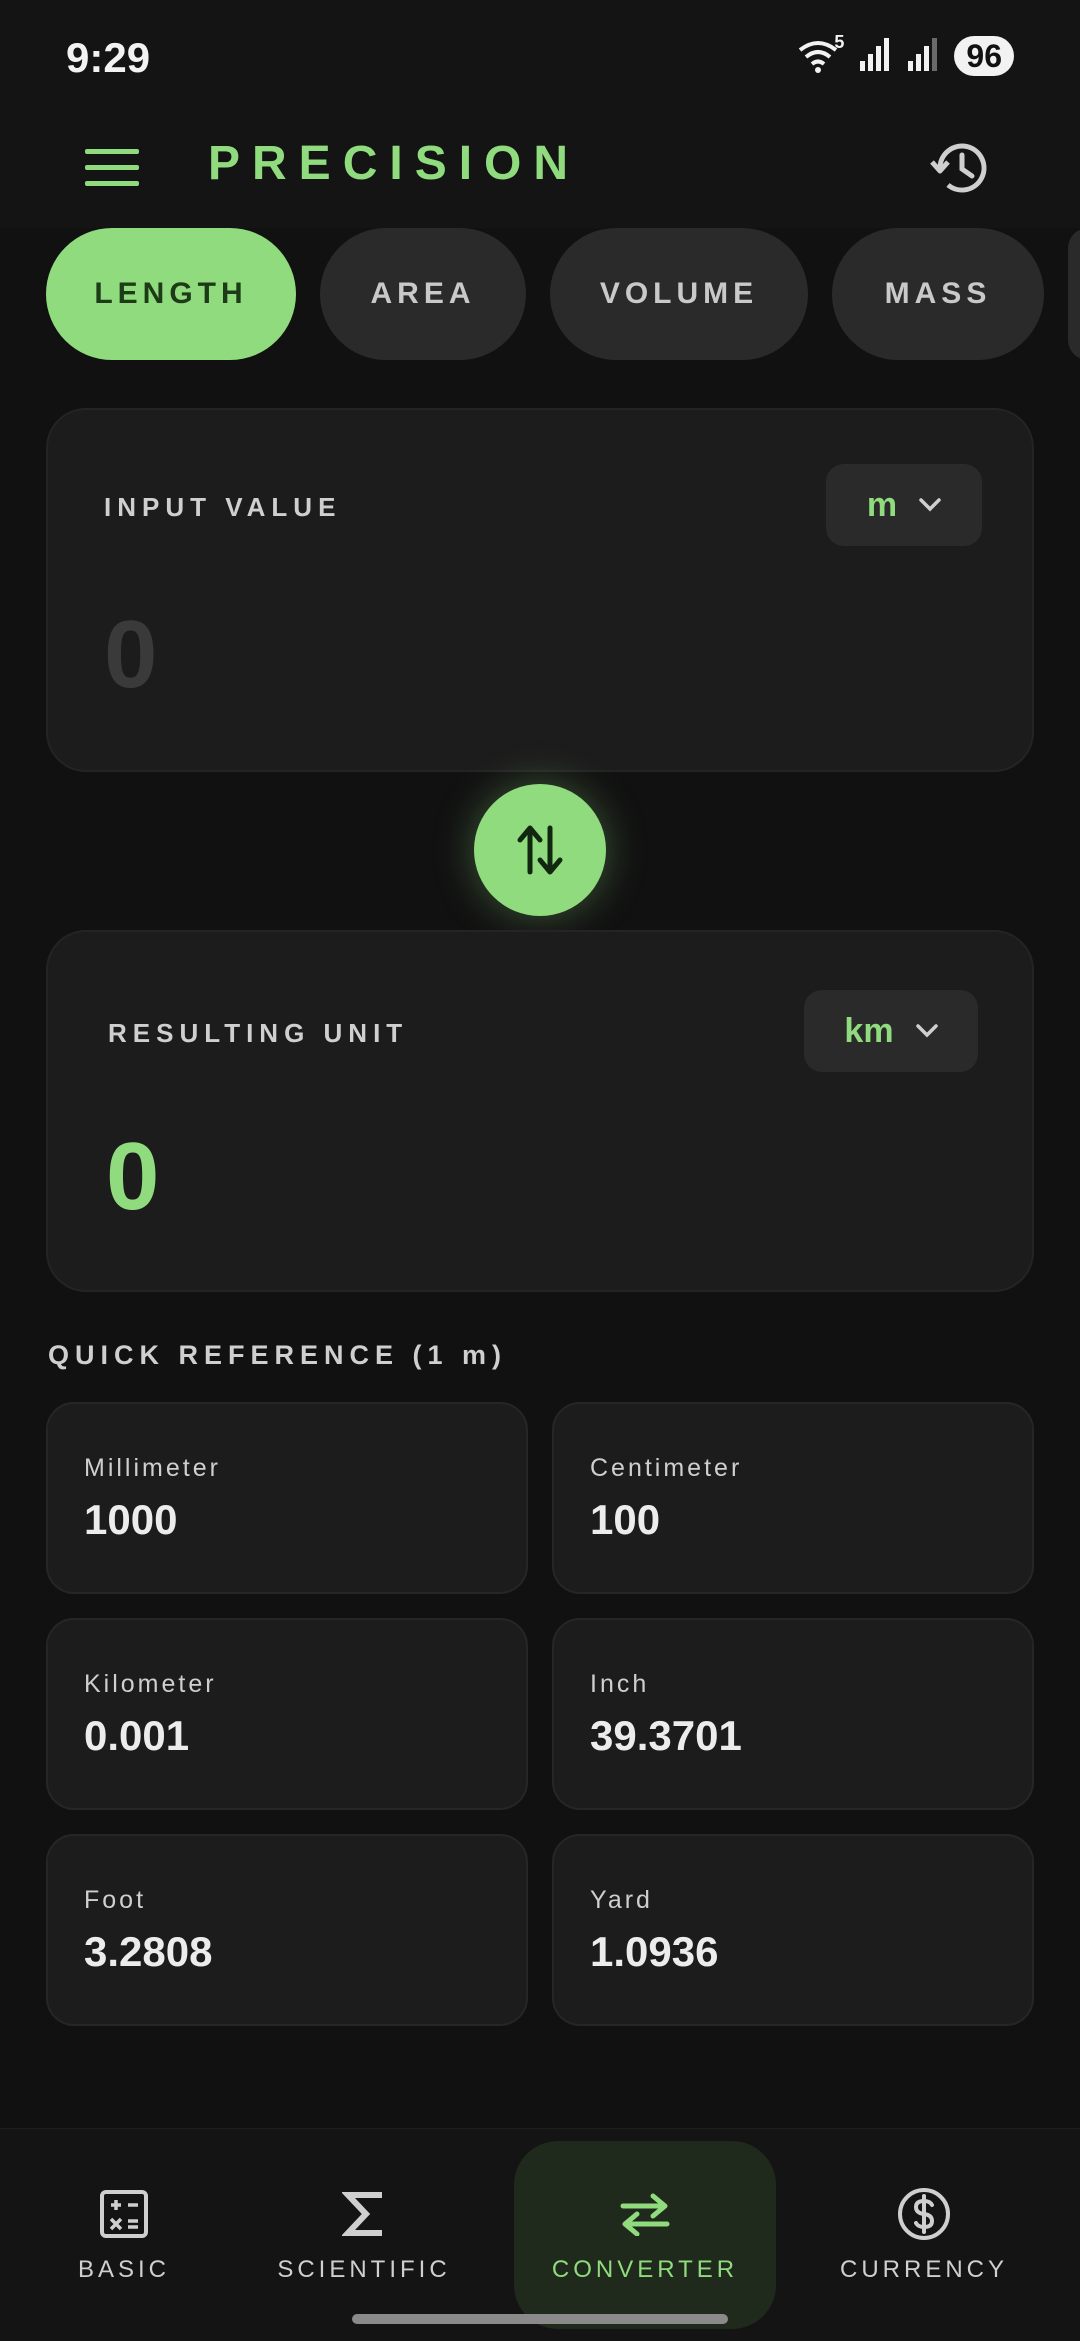 This screenshot has width=1080, height=2341. Describe the element at coordinates (621, 1900) in the screenshot. I see `ref-name: Yard` at that location.